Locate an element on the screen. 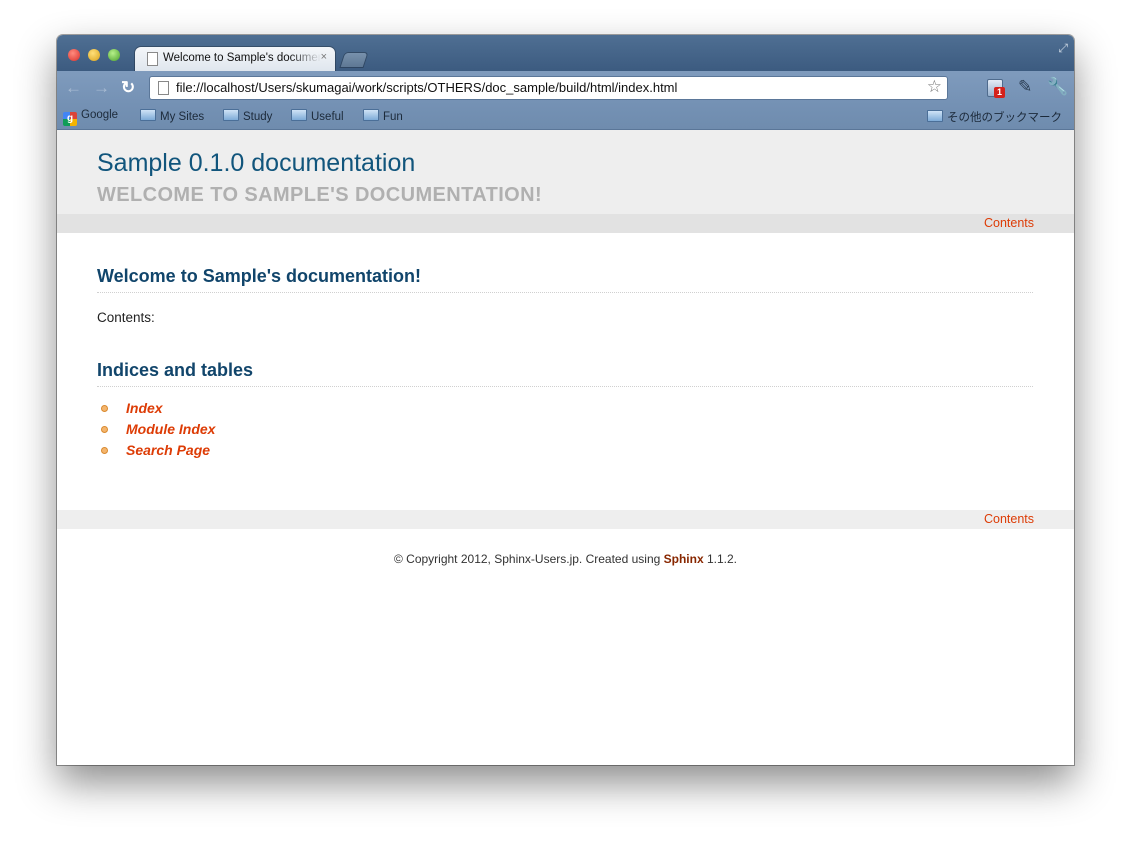 This screenshot has height=844, width=1131. bookmark-label: Google is located at coordinates (100, 115).